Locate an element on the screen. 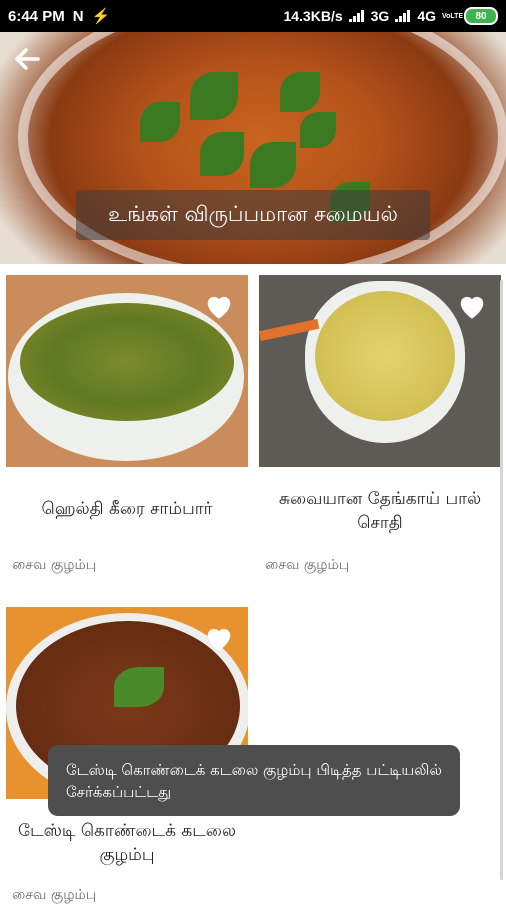 This screenshot has height=905, width=506. status-bar: 6:44 PM N ⚡ 14.3KB/s 3G 4G VoLTE 80 is located at coordinates (253, 16).